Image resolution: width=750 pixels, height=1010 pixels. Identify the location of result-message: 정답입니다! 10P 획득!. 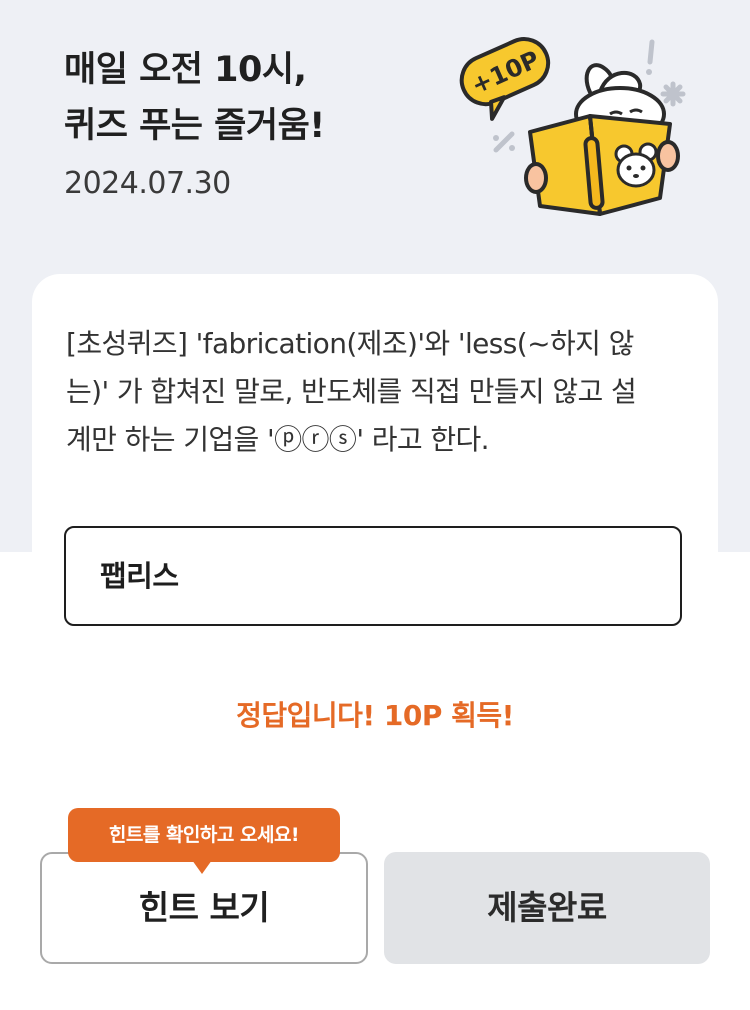
(375, 715).